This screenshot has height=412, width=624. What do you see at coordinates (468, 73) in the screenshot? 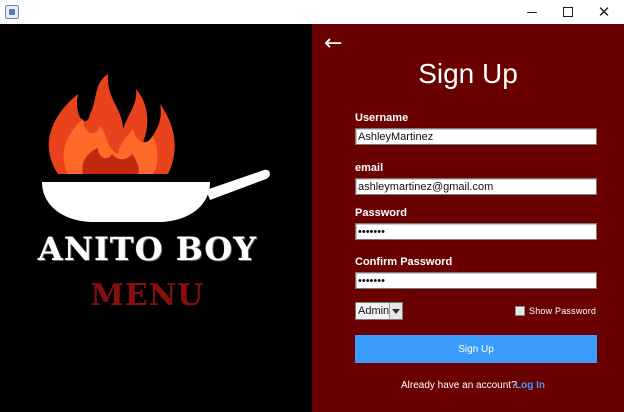
I see `page-title: Sign Up` at bounding box center [468, 73].